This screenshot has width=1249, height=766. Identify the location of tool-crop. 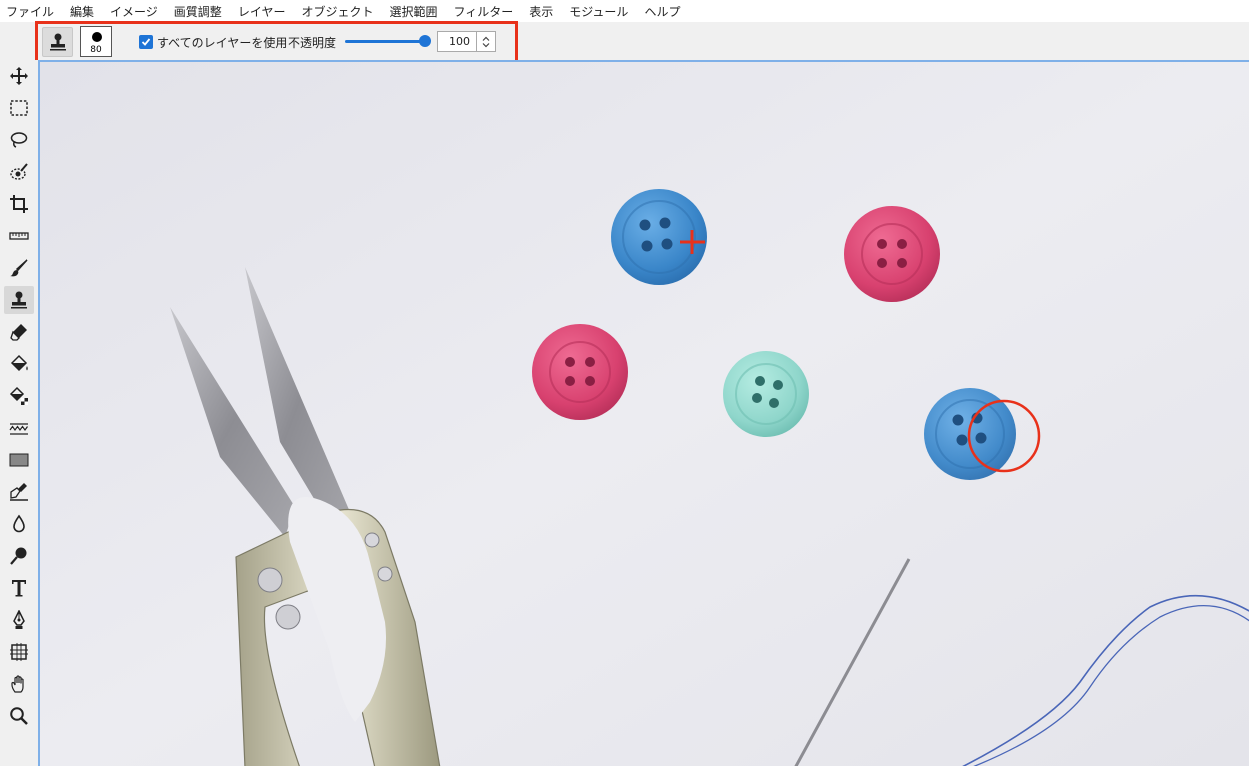
(19, 204).